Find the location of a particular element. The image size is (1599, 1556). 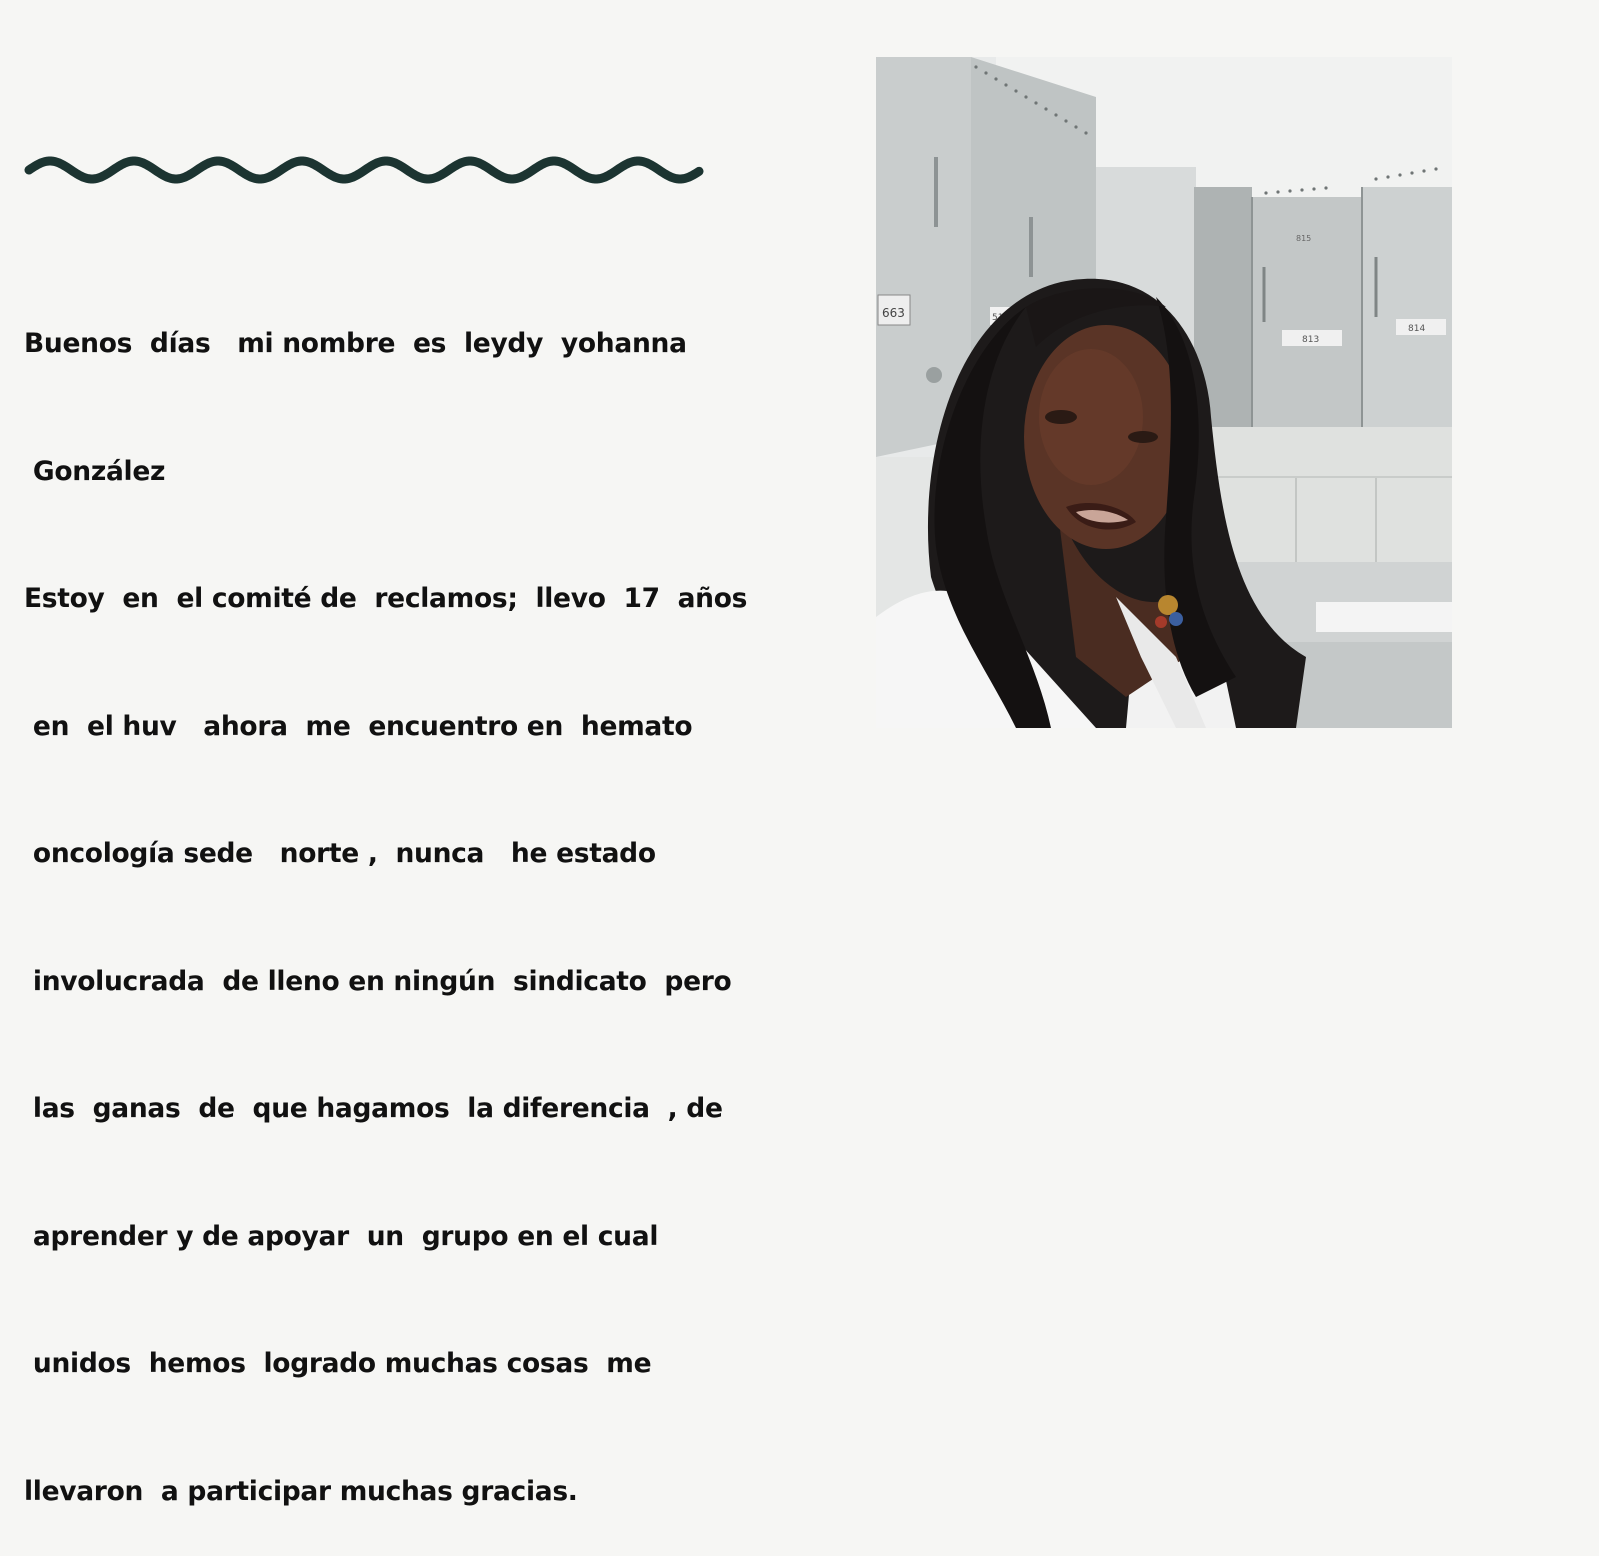

locker-label: 815 is located at coordinates (1303, 238).